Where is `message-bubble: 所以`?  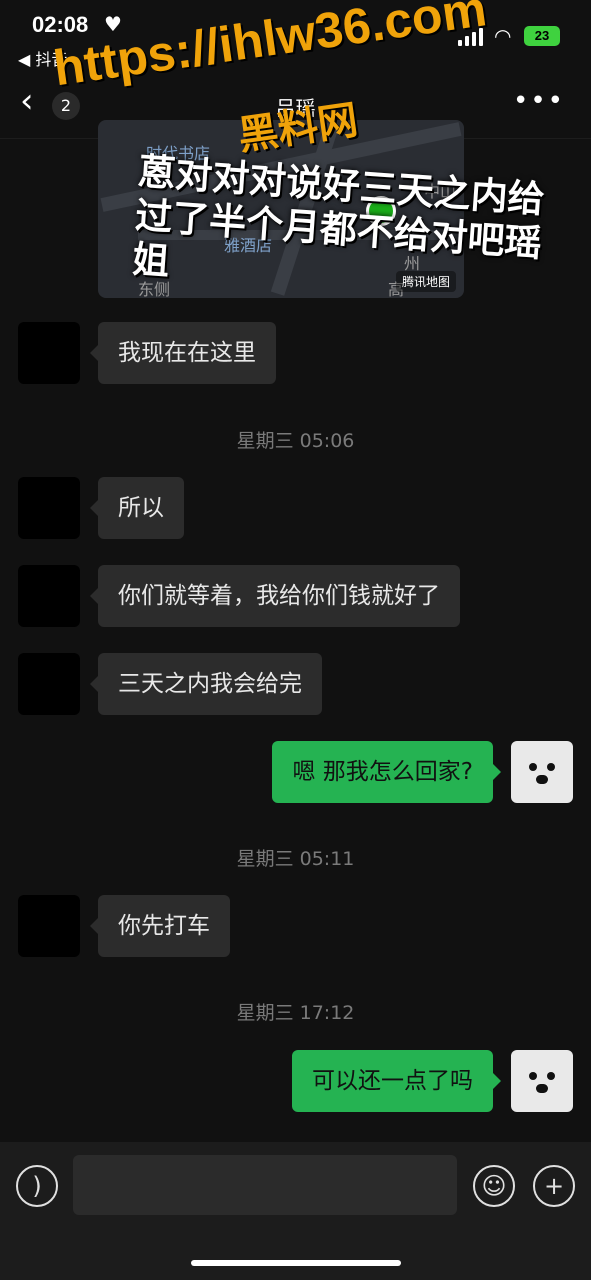 message-bubble: 所以 is located at coordinates (137, 508).